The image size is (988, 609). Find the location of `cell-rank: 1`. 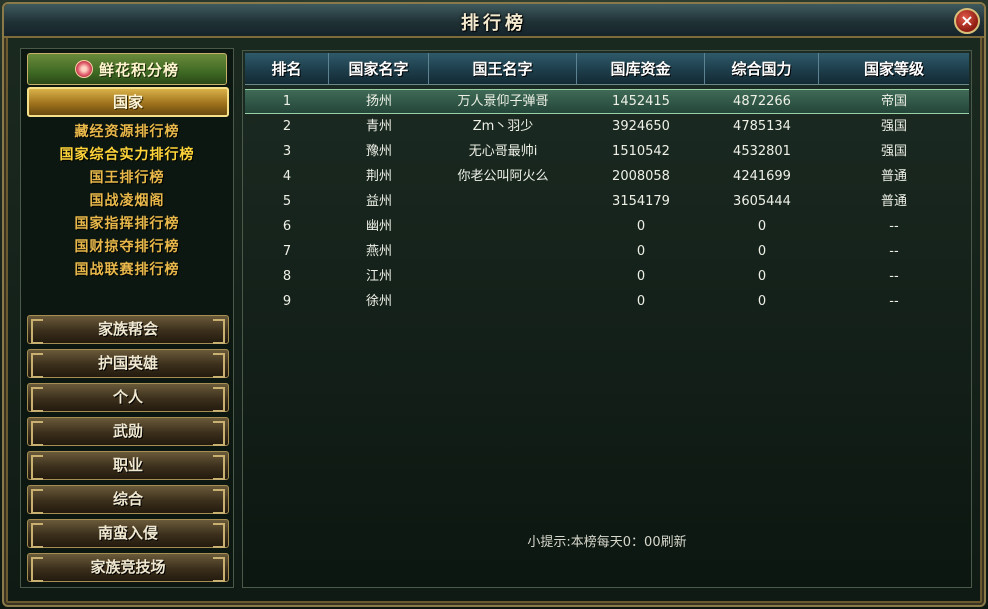

cell-rank: 1 is located at coordinates (287, 101).